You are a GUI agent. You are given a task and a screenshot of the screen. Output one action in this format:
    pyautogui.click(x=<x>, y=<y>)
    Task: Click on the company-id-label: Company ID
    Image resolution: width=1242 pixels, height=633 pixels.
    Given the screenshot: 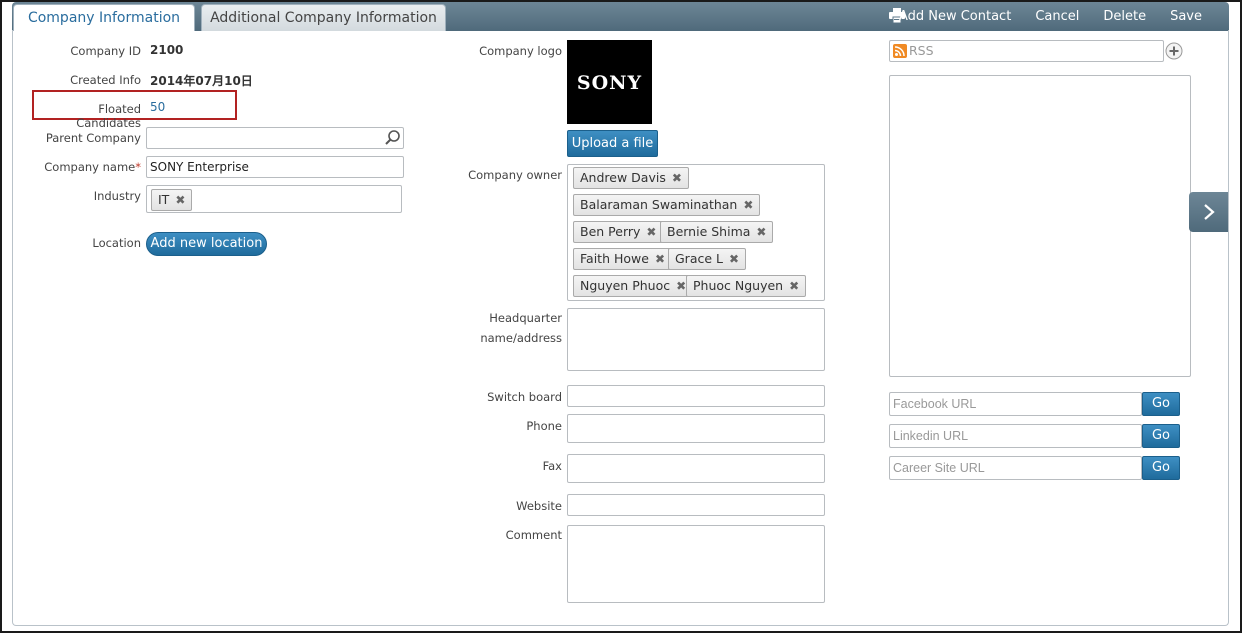 What is the action you would take?
    pyautogui.click(x=105, y=51)
    